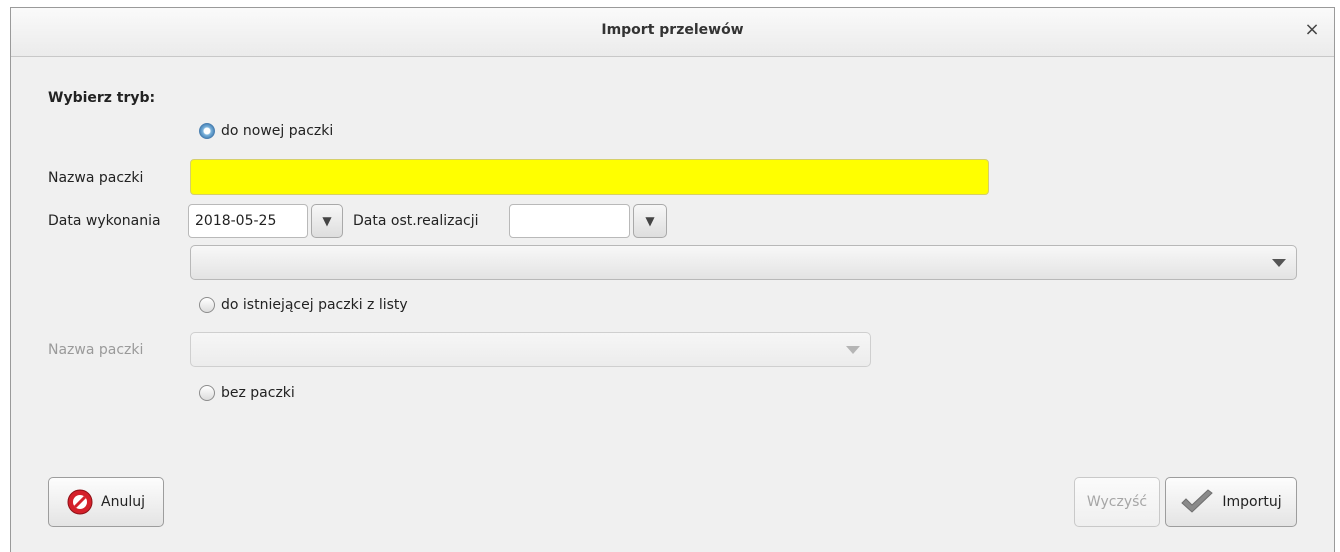  I want to click on radio-existing-package-label: do istniejącej paczki z listy, so click(314, 305).